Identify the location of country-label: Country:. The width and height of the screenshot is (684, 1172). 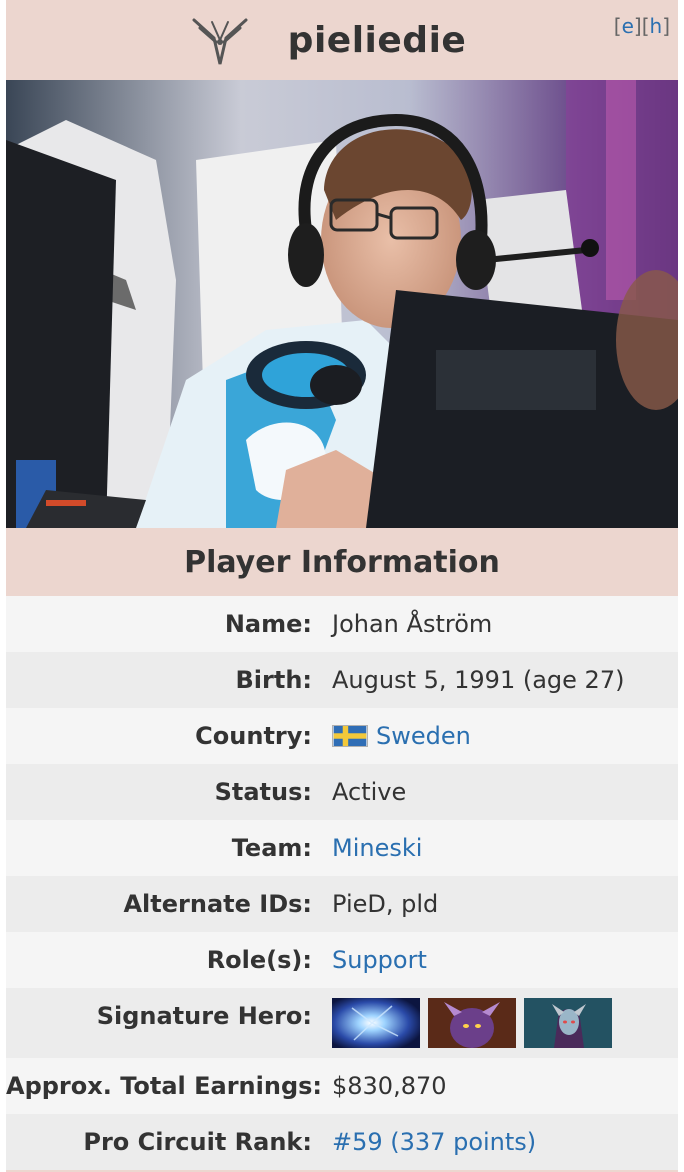
(253, 736).